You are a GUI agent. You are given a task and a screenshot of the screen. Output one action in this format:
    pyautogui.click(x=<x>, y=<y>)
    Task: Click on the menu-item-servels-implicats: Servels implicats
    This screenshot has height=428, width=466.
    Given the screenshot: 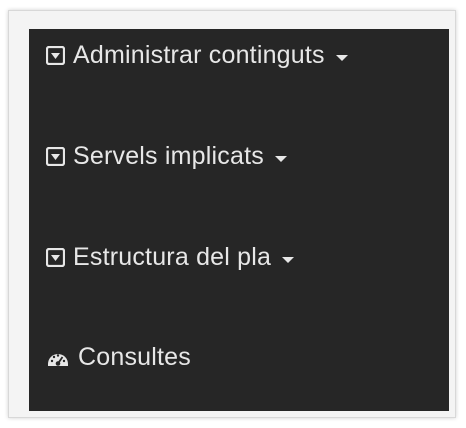 What is the action you would take?
    pyautogui.click(x=166, y=156)
    